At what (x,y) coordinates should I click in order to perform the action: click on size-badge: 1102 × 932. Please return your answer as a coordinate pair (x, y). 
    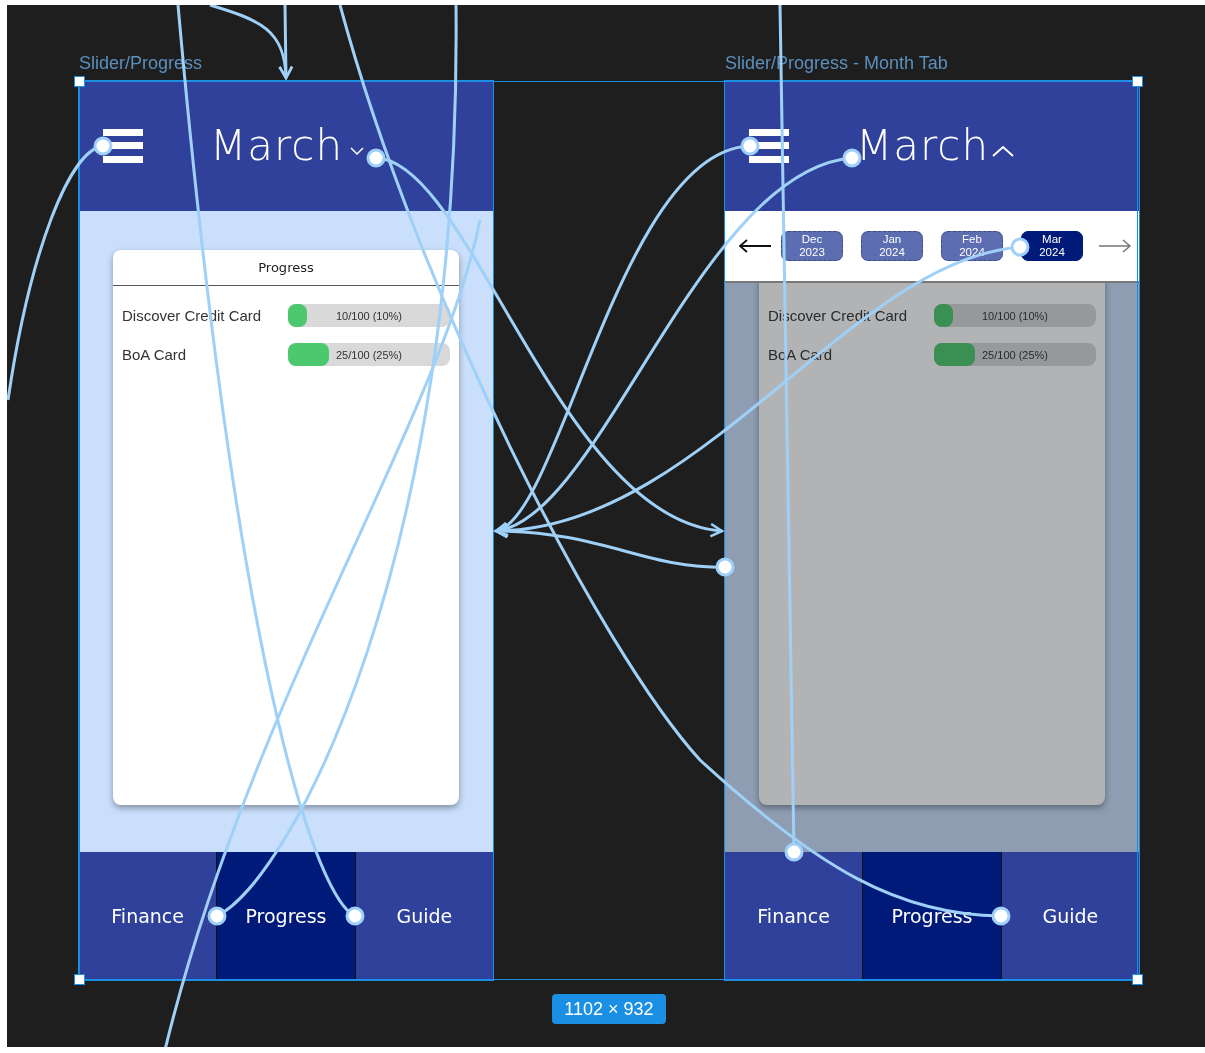
    Looking at the image, I should click on (609, 1009).